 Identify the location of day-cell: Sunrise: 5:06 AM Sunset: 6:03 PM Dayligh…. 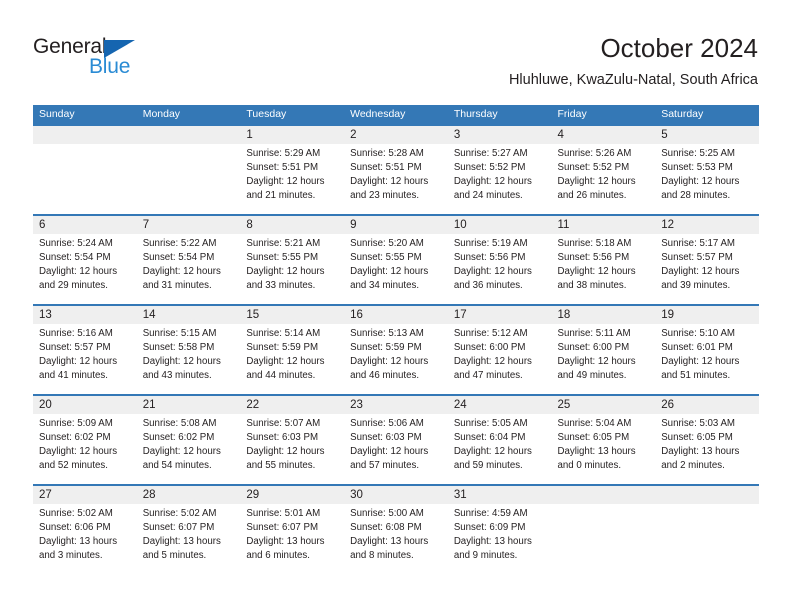
(396, 449).